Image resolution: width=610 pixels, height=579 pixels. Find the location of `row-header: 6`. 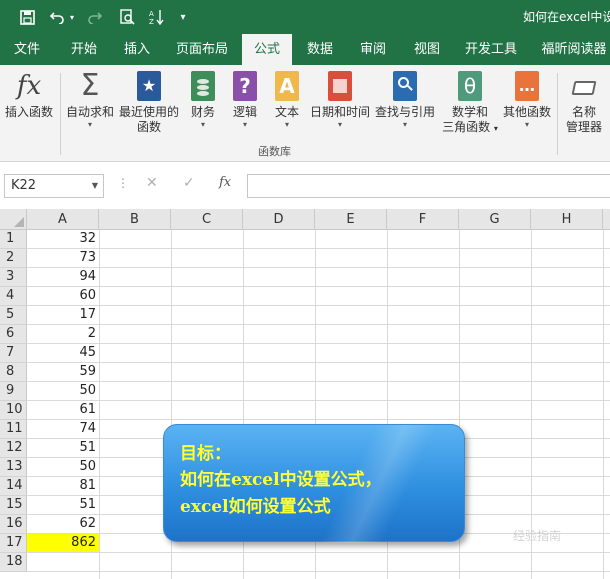

row-header: 6 is located at coordinates (13, 334).